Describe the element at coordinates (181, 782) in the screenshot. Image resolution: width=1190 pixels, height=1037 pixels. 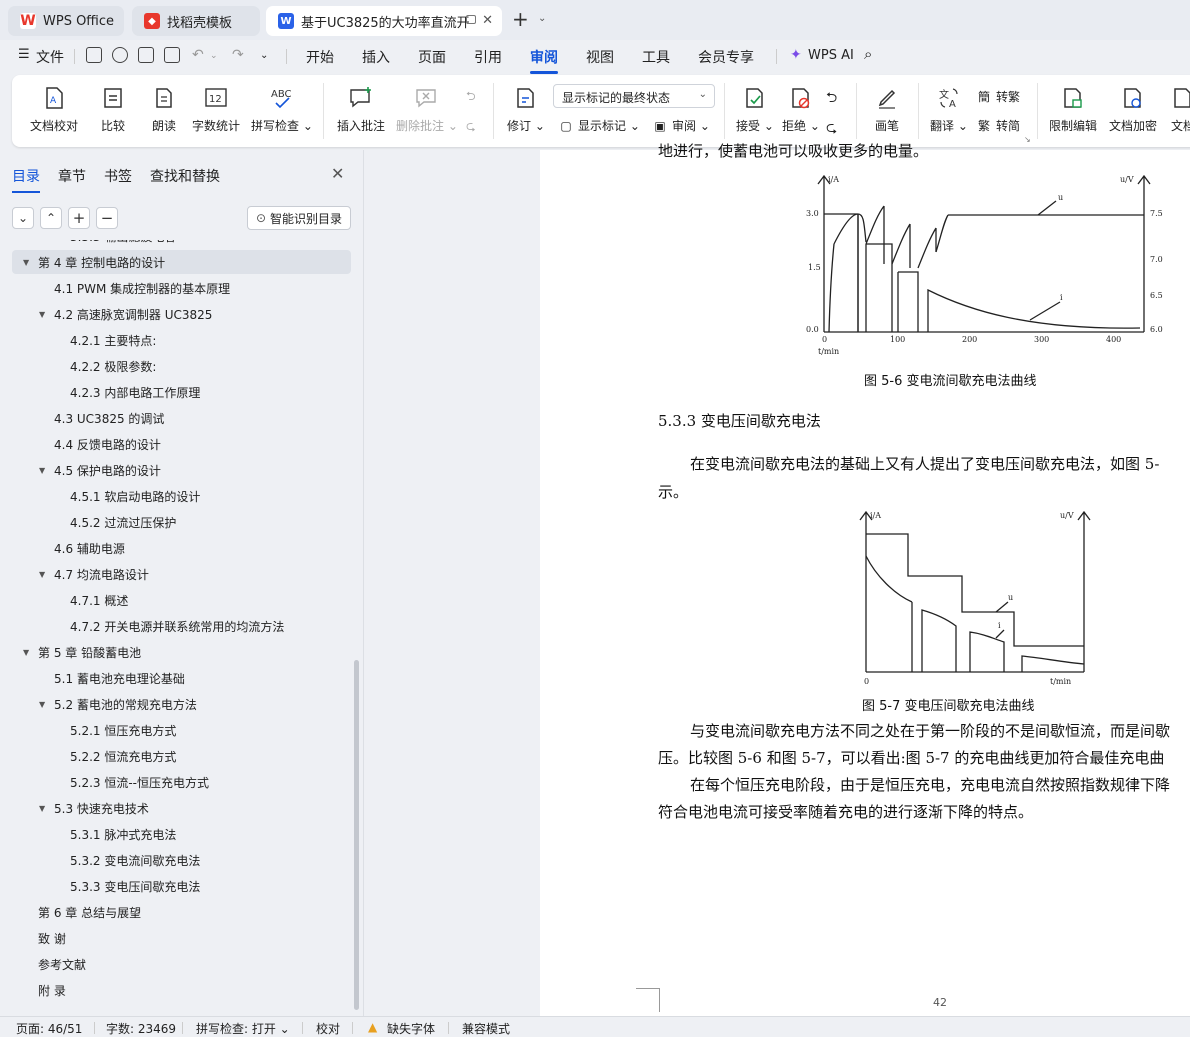
I see `toc-item: 5.2.3 恒流--恒压充电方式` at that location.